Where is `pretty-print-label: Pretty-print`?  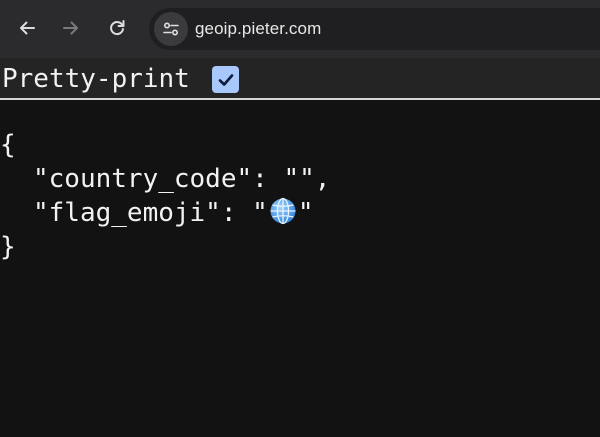 pretty-print-label: Pretty-print is located at coordinates (96, 79).